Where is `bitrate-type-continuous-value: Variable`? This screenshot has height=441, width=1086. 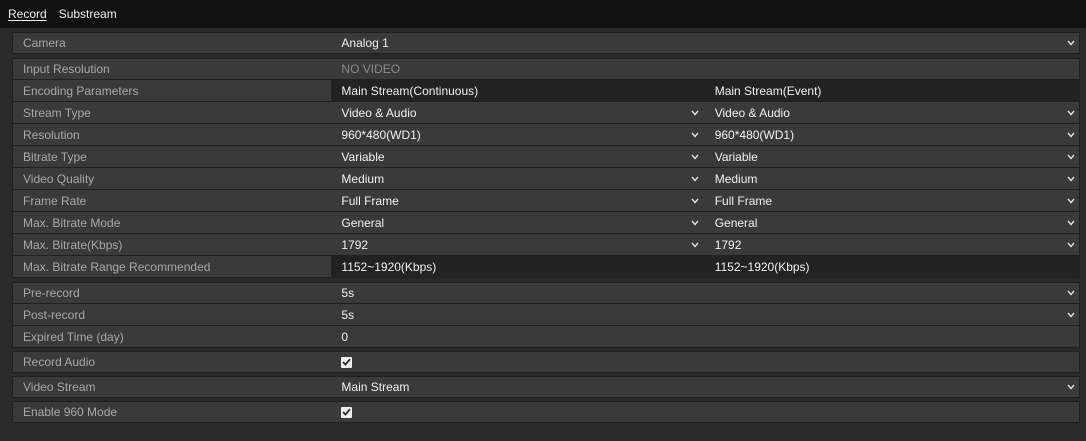
bitrate-type-continuous-value: Variable is located at coordinates (363, 156).